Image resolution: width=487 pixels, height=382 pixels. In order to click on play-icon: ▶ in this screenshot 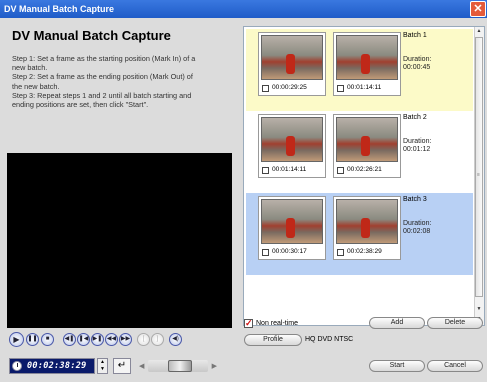, I will do `click(16, 339)`.